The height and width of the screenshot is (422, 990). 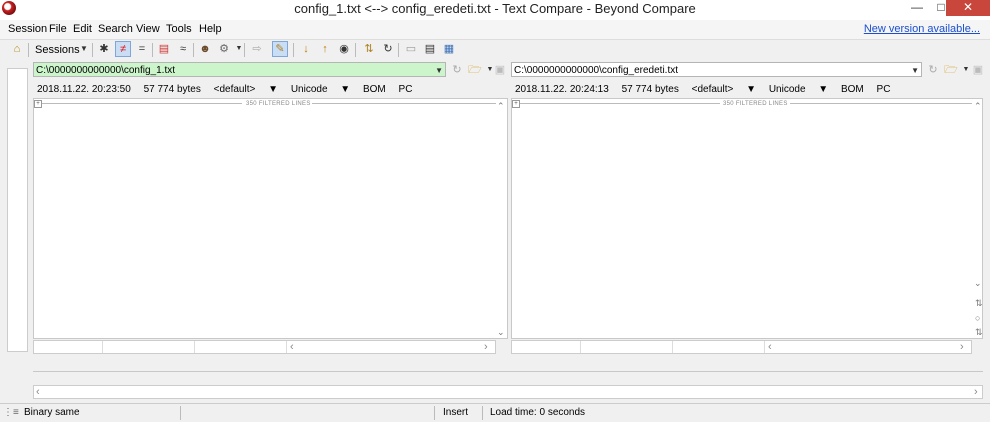 I want to click on compare-result: Binary same, so click(x=52, y=412).